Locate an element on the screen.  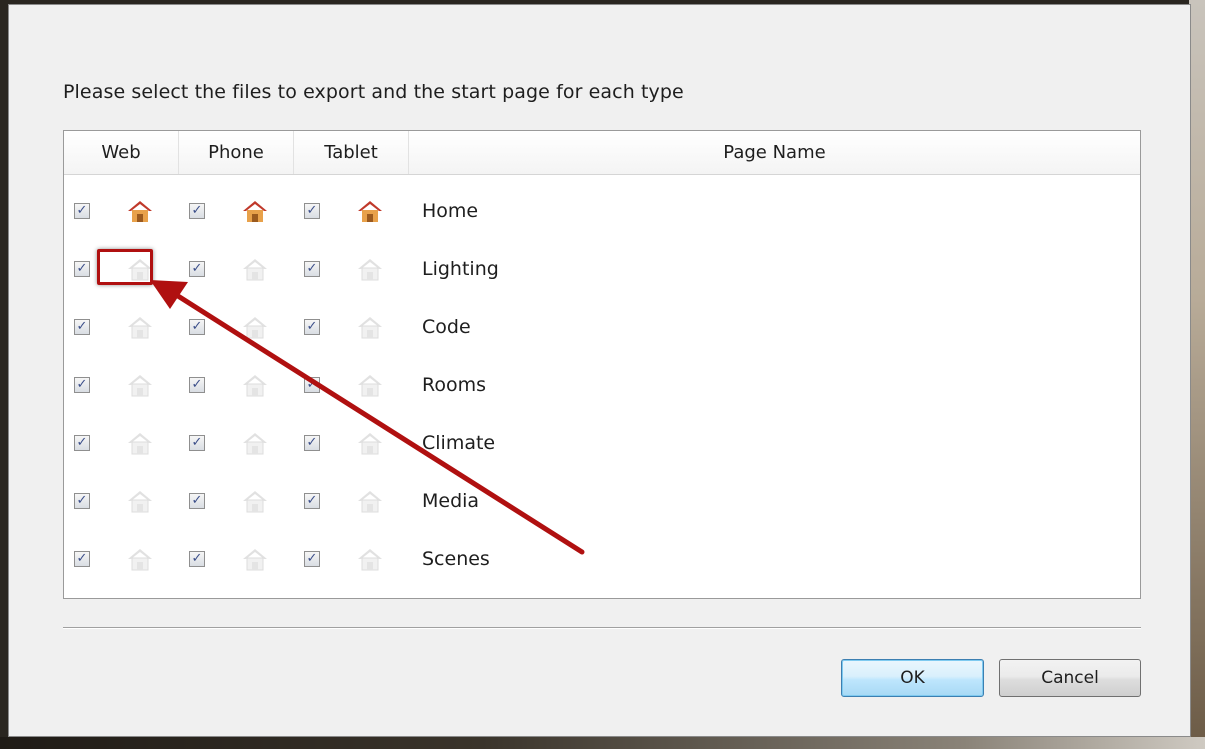
page-name-label: Lighting is located at coordinates (460, 269).